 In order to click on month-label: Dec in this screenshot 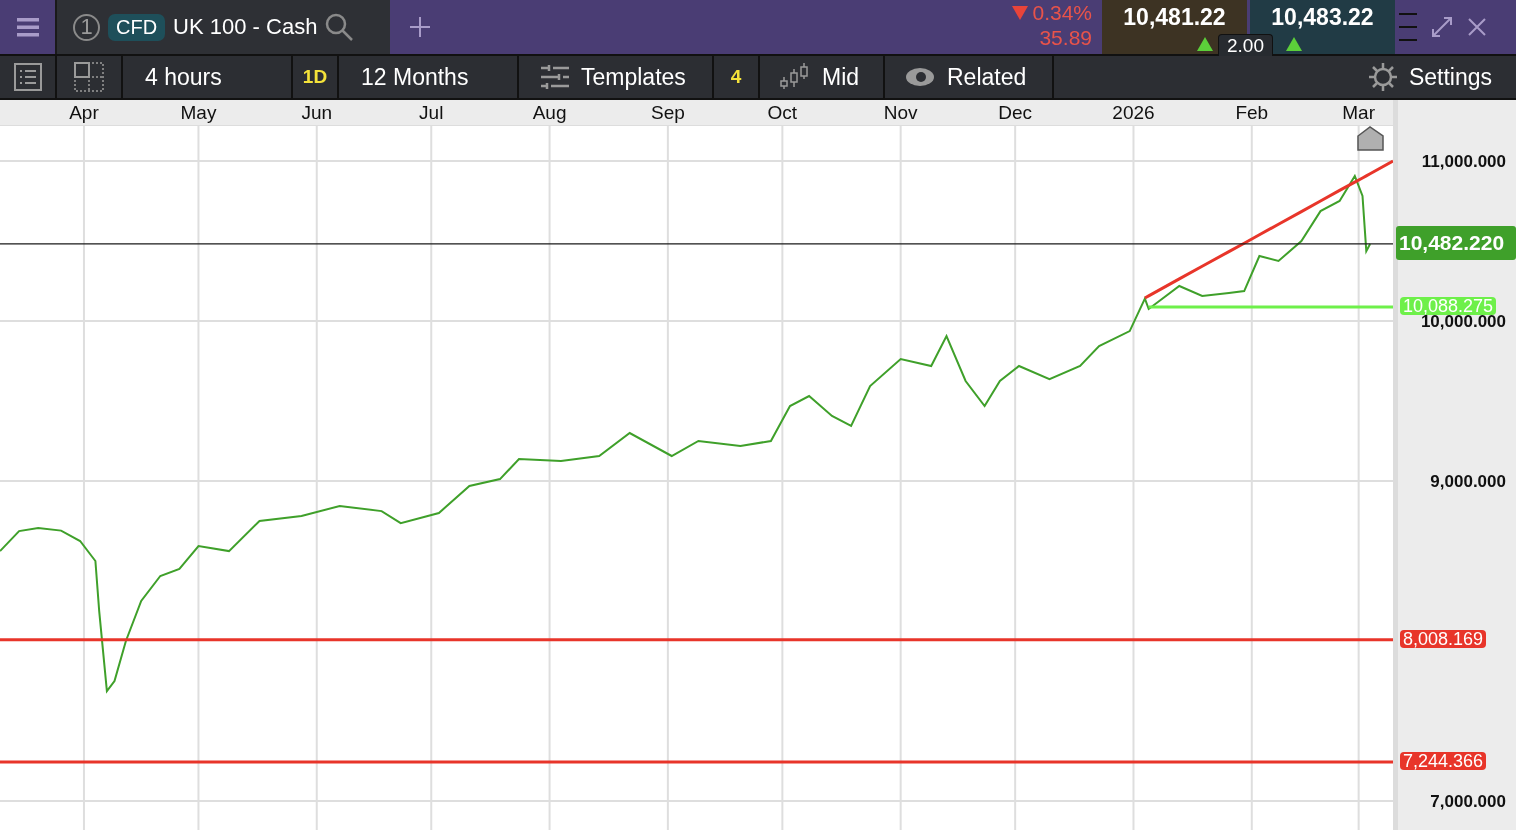, I will do `click(1015, 113)`.